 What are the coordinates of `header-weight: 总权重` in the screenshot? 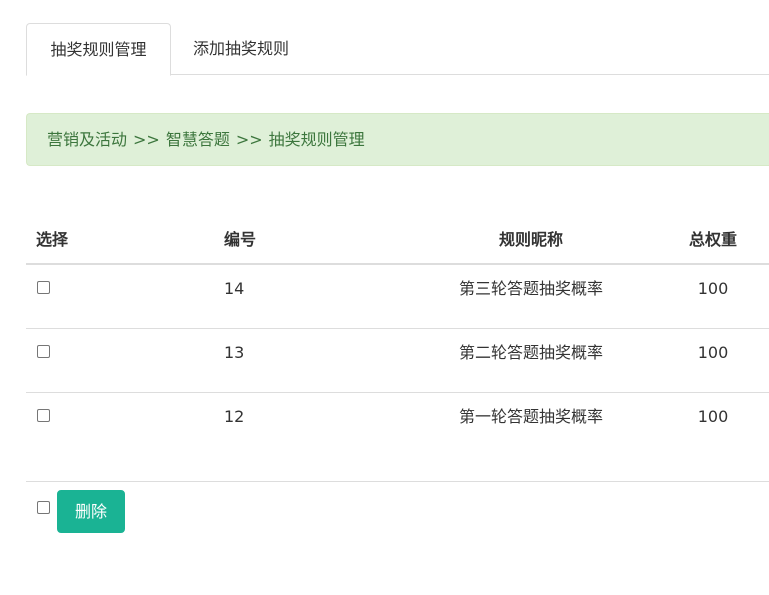 It's located at (712, 239).